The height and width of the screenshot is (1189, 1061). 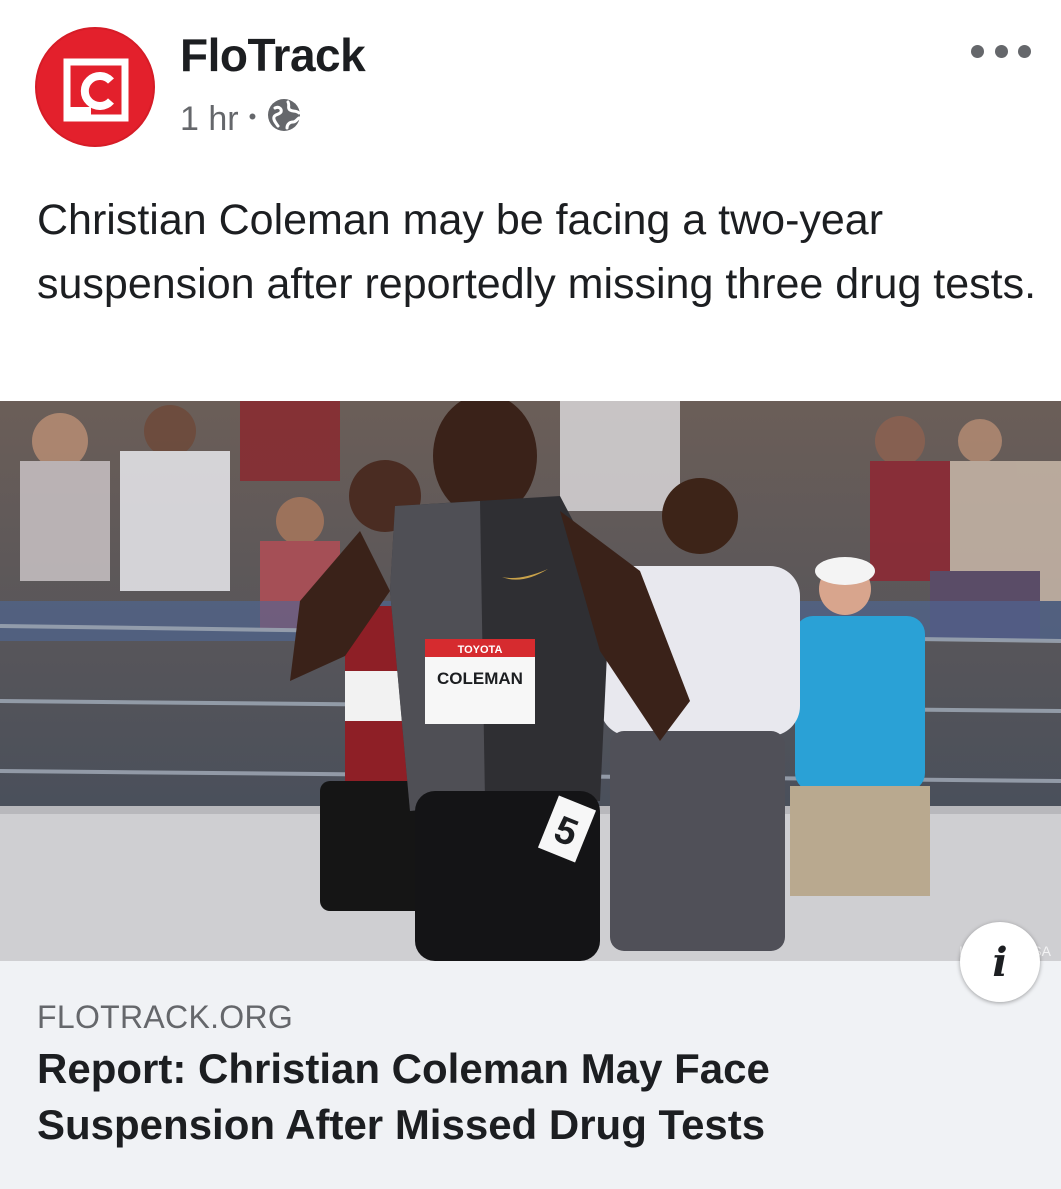 What do you see at coordinates (96, 90) in the screenshot?
I see `flotrack-logo-icon` at bounding box center [96, 90].